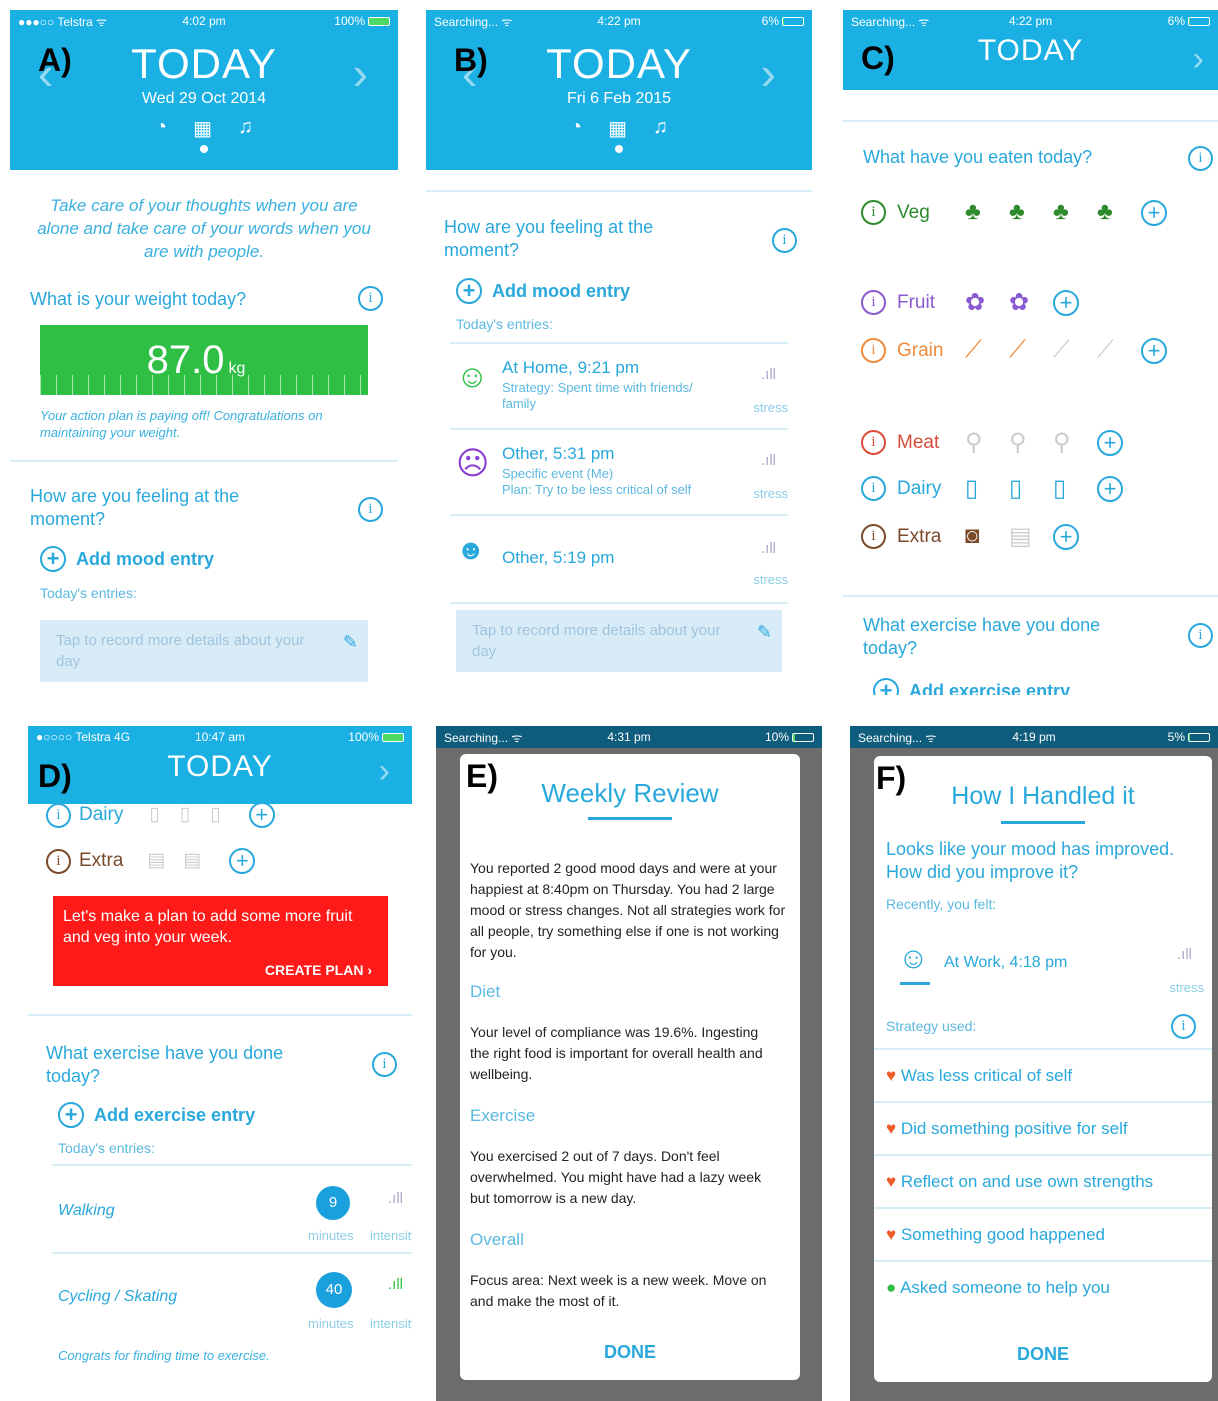 The width and height of the screenshot is (1218, 1401). What do you see at coordinates (165, 1064) in the screenshot?
I see `exercise-question: What exercise have you done today?` at bounding box center [165, 1064].